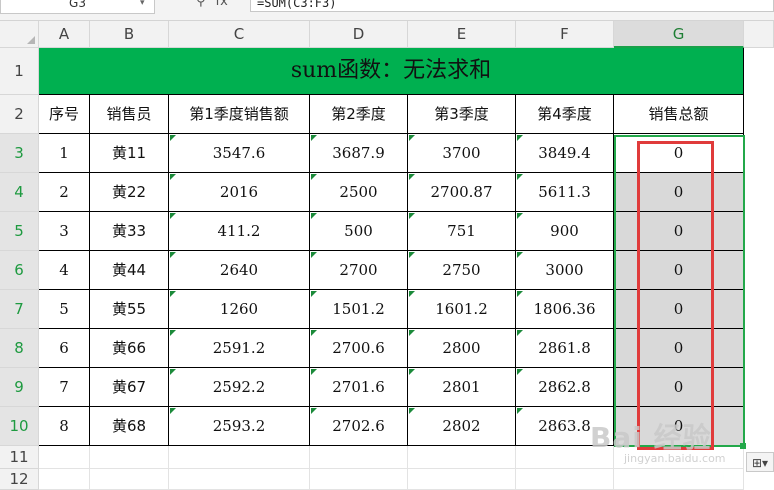 Image resolution: width=774 pixels, height=490 pixels. Describe the element at coordinates (462, 270) in the screenshot. I see `table-cell: 2750` at that location.